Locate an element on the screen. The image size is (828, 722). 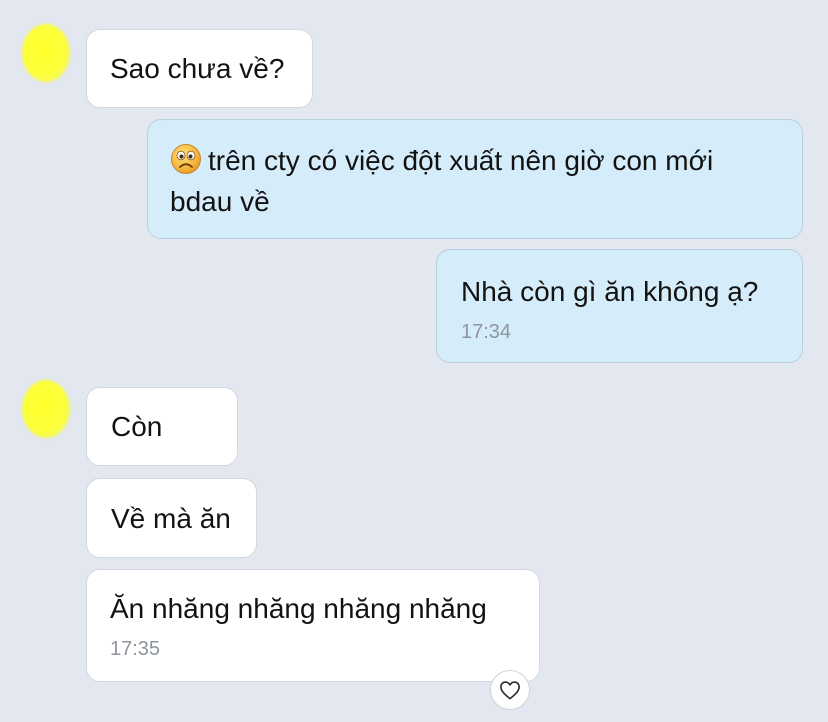
react-heart-button is located at coordinates (510, 690).